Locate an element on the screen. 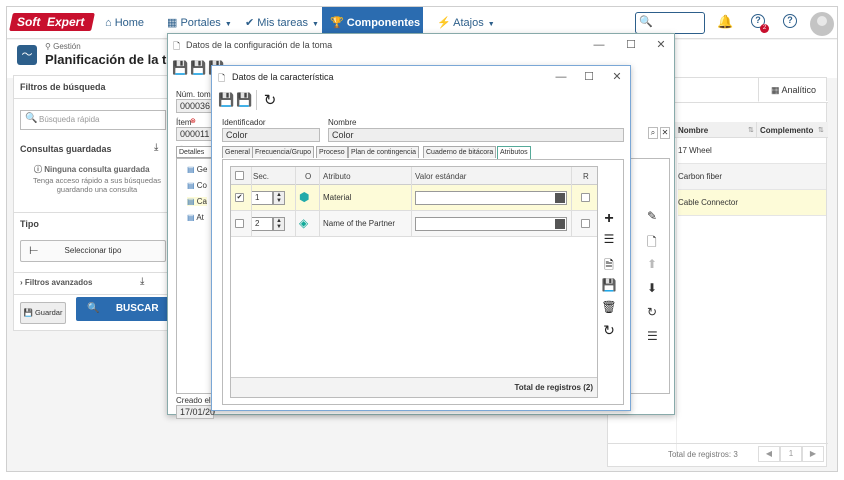 This screenshot has width=844, height=480. tree-item: ▤ Ge is located at coordinates (197, 169).